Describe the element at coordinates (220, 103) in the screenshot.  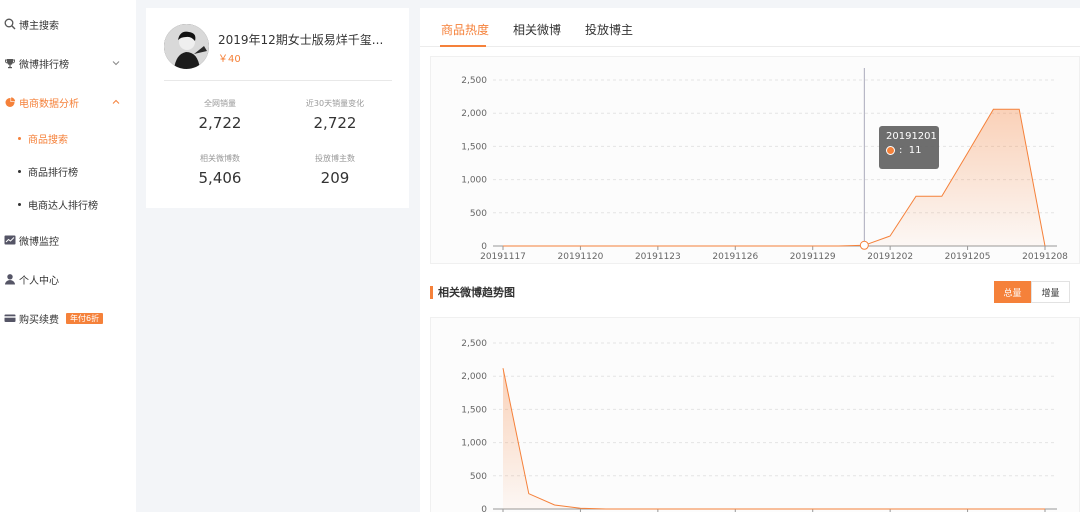
I see `stat-label: 全网销量` at that location.